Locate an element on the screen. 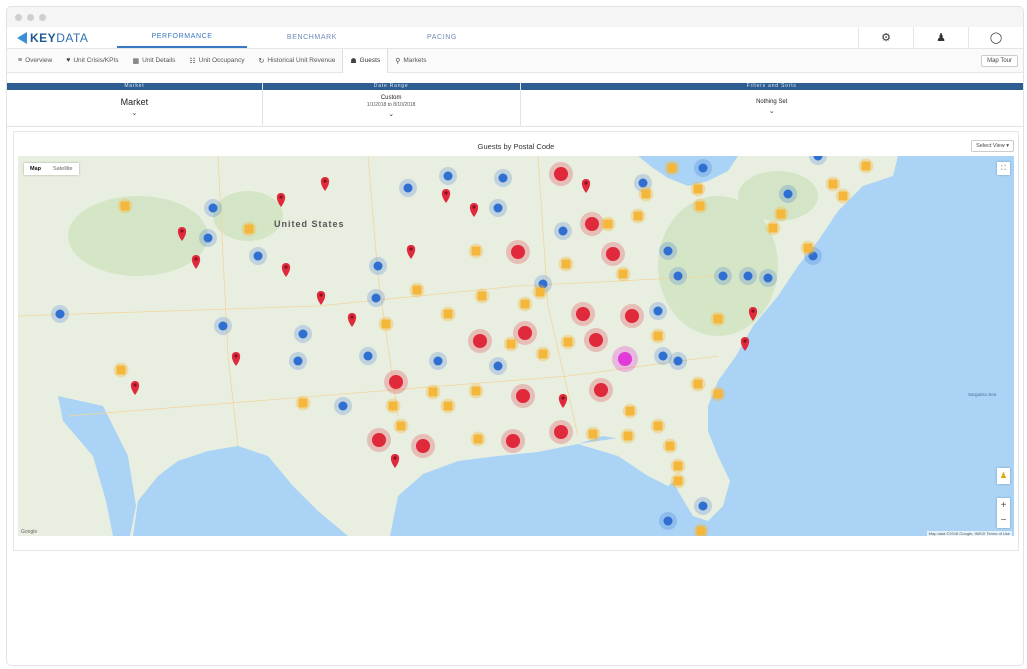  subtab-unit-details: ▦ Unit Details is located at coordinates (154, 60).